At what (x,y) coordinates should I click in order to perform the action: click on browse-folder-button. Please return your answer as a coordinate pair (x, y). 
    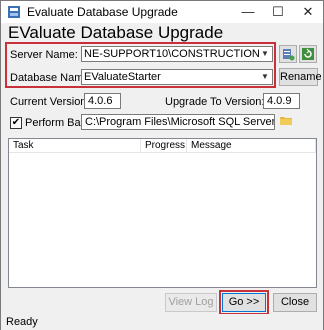
    Looking at the image, I should click on (286, 121).